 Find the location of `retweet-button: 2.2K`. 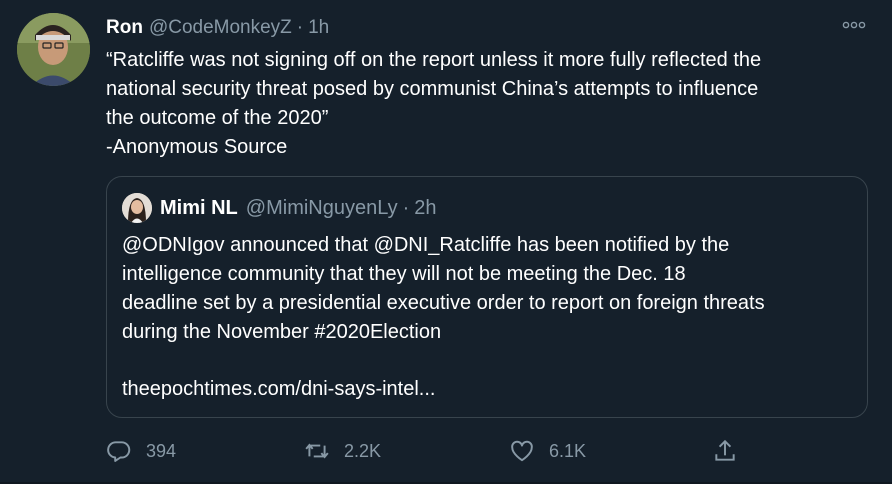

retweet-button: 2.2K is located at coordinates (342, 451).